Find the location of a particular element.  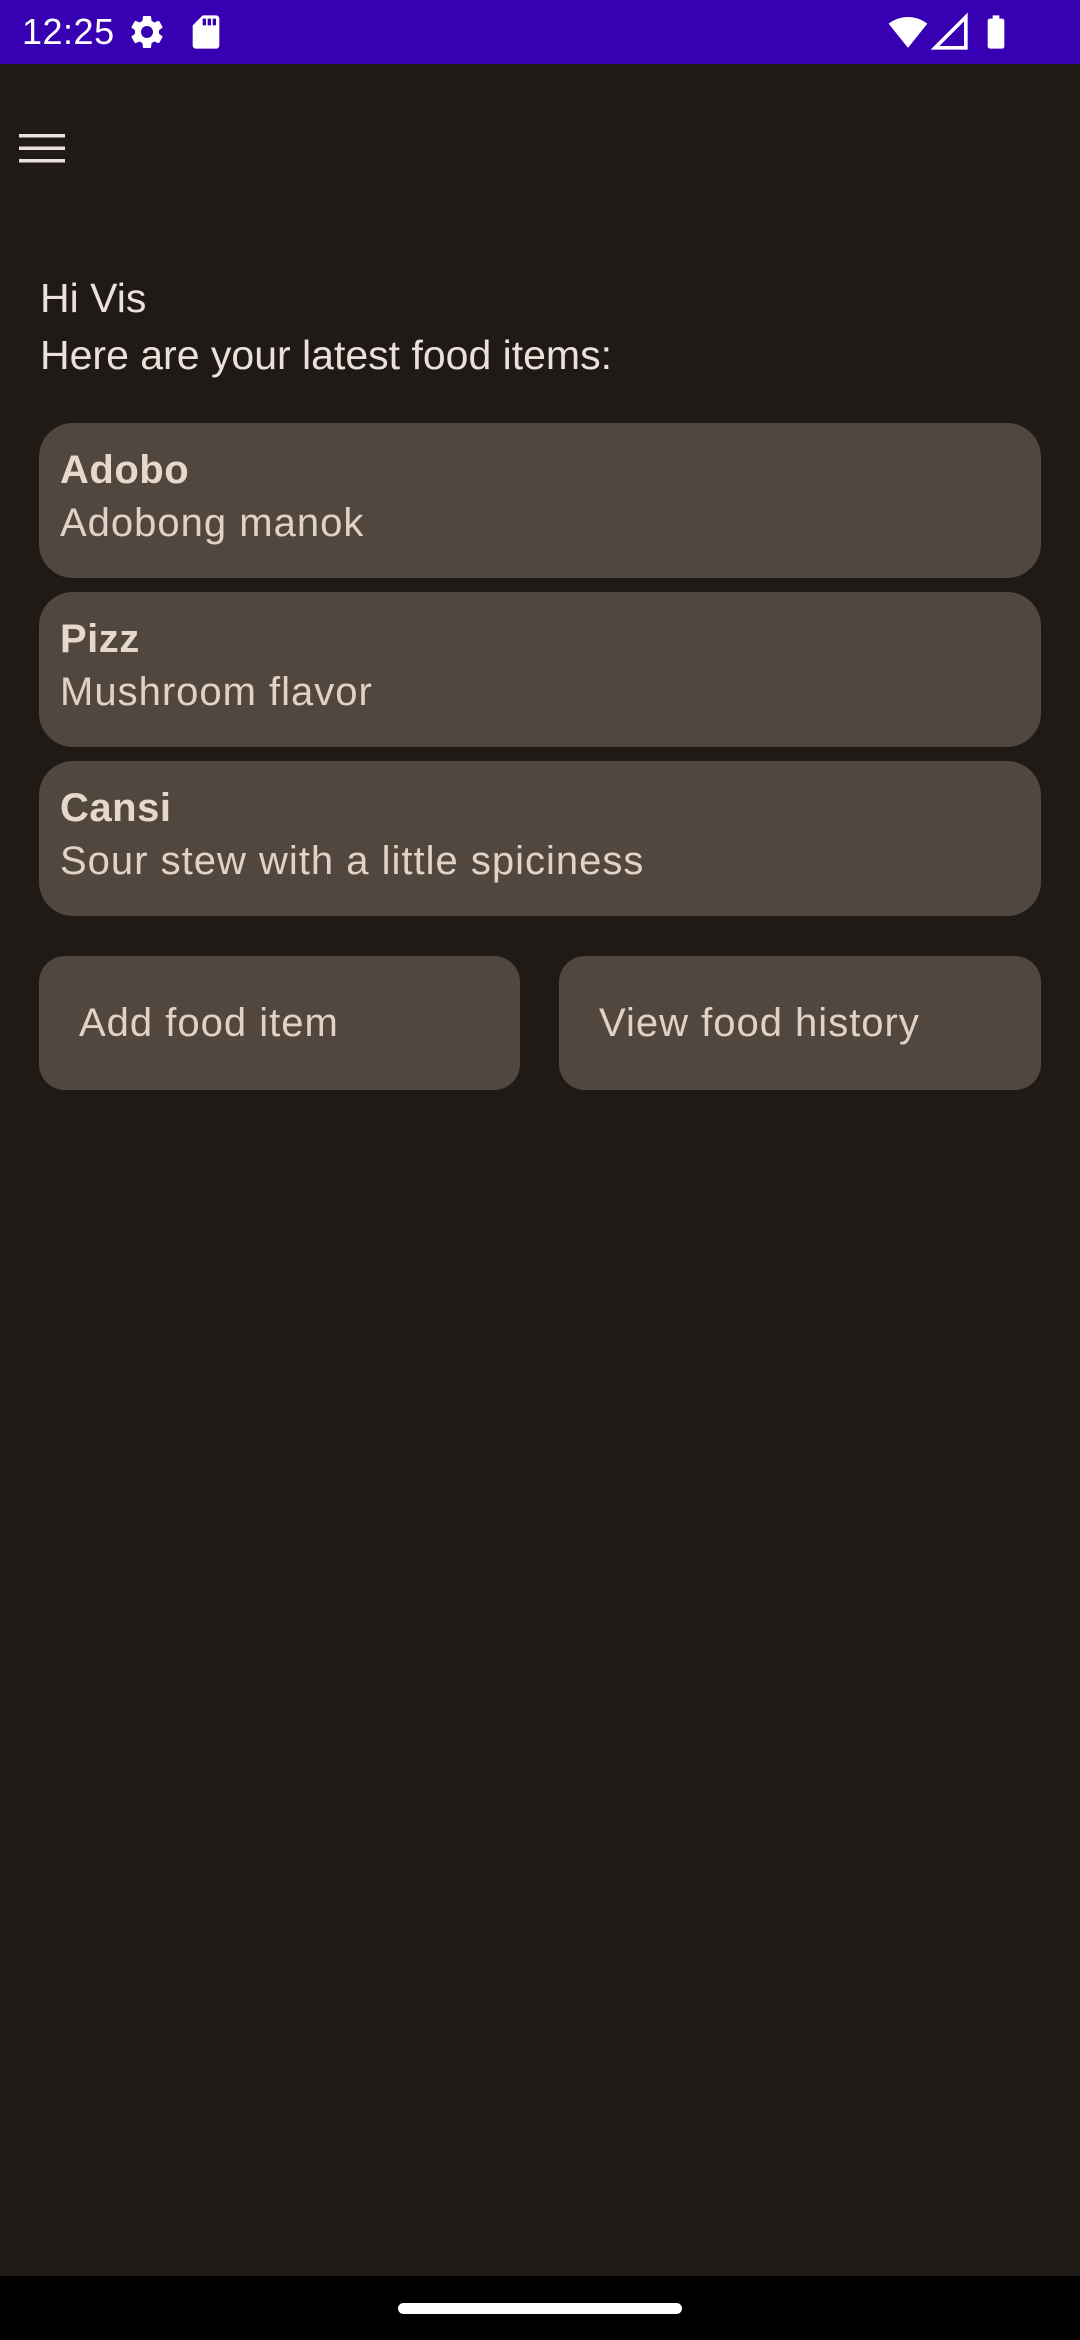

food-card: Pizz Mushroom flavor is located at coordinates (540, 669).